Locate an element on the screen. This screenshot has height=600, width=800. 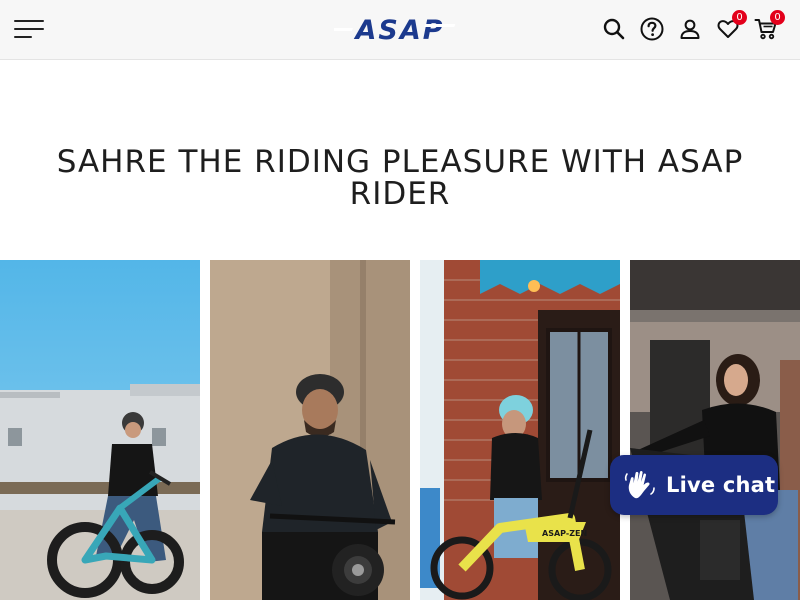
waving-hand-icon is located at coordinates (640, 485).